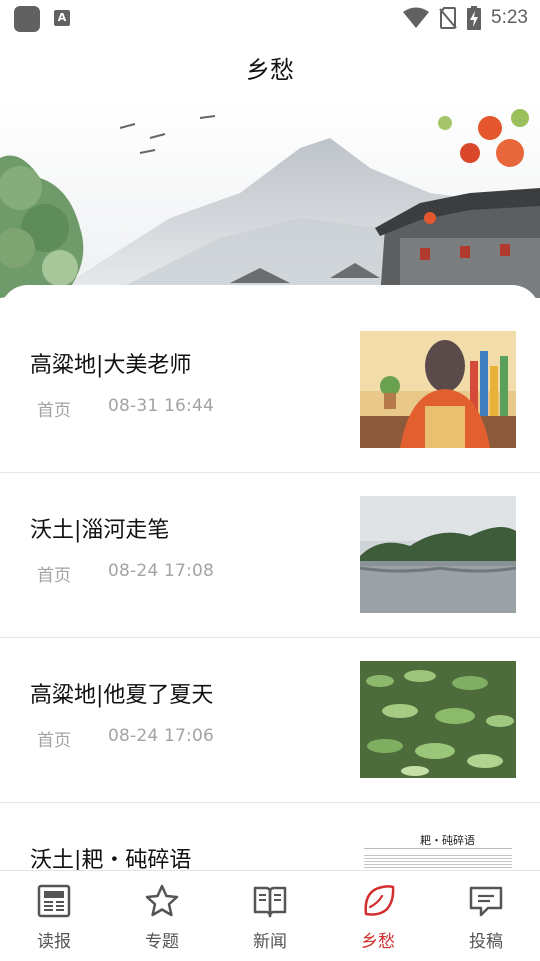  I want to click on top-header: 乡愁, so click(270, 68).